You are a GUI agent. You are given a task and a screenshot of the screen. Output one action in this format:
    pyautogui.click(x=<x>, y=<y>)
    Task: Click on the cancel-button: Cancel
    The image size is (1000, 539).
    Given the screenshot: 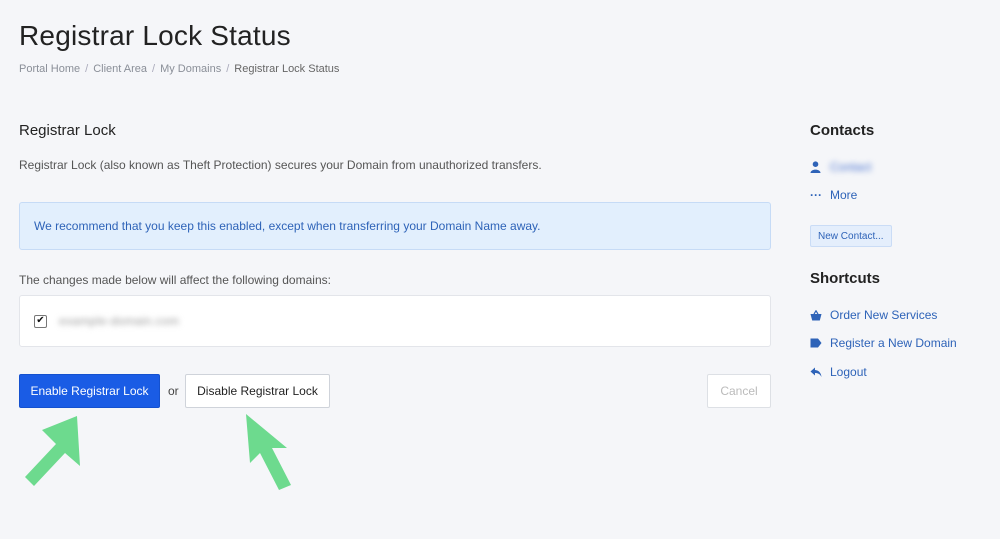 What is the action you would take?
    pyautogui.click(x=739, y=391)
    